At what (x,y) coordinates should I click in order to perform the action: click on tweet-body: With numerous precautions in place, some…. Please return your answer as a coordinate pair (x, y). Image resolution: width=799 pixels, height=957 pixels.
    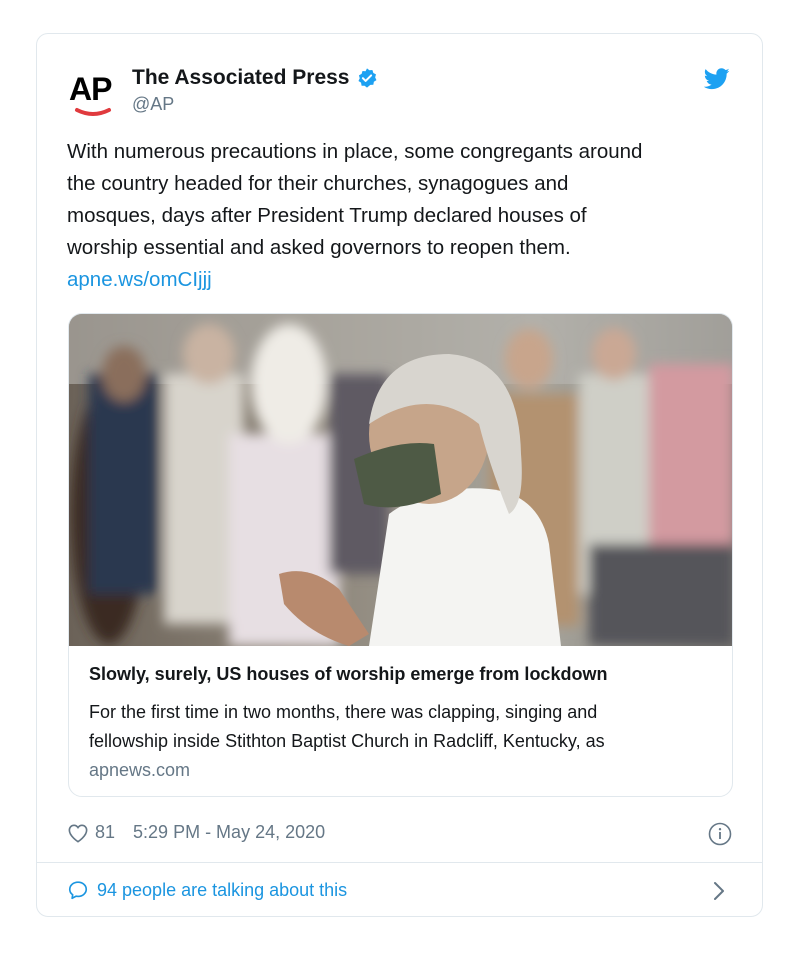
    Looking at the image, I should click on (355, 199).